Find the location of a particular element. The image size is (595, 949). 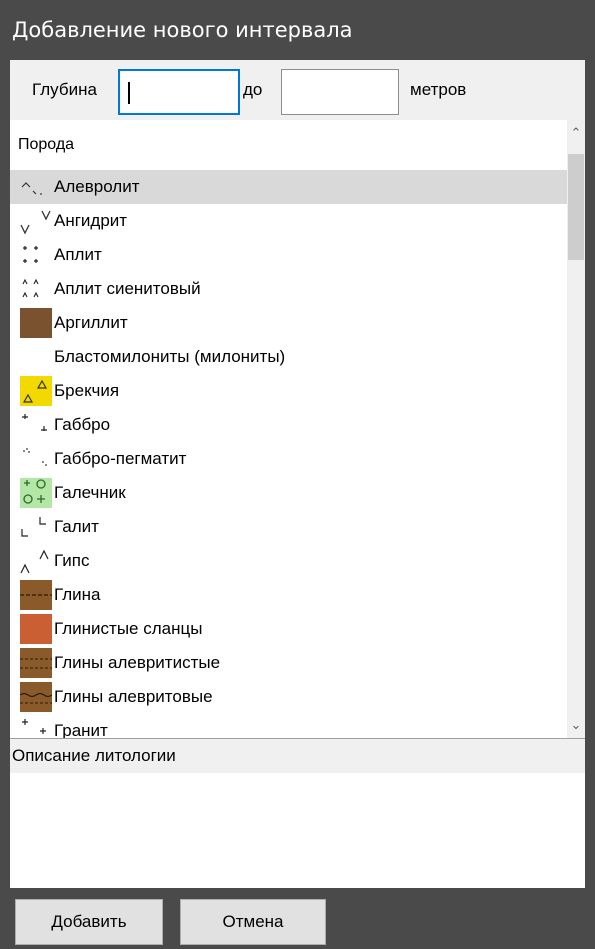

rock-item-syenite-aplite: Аплит сиенитовый is located at coordinates (288, 289).